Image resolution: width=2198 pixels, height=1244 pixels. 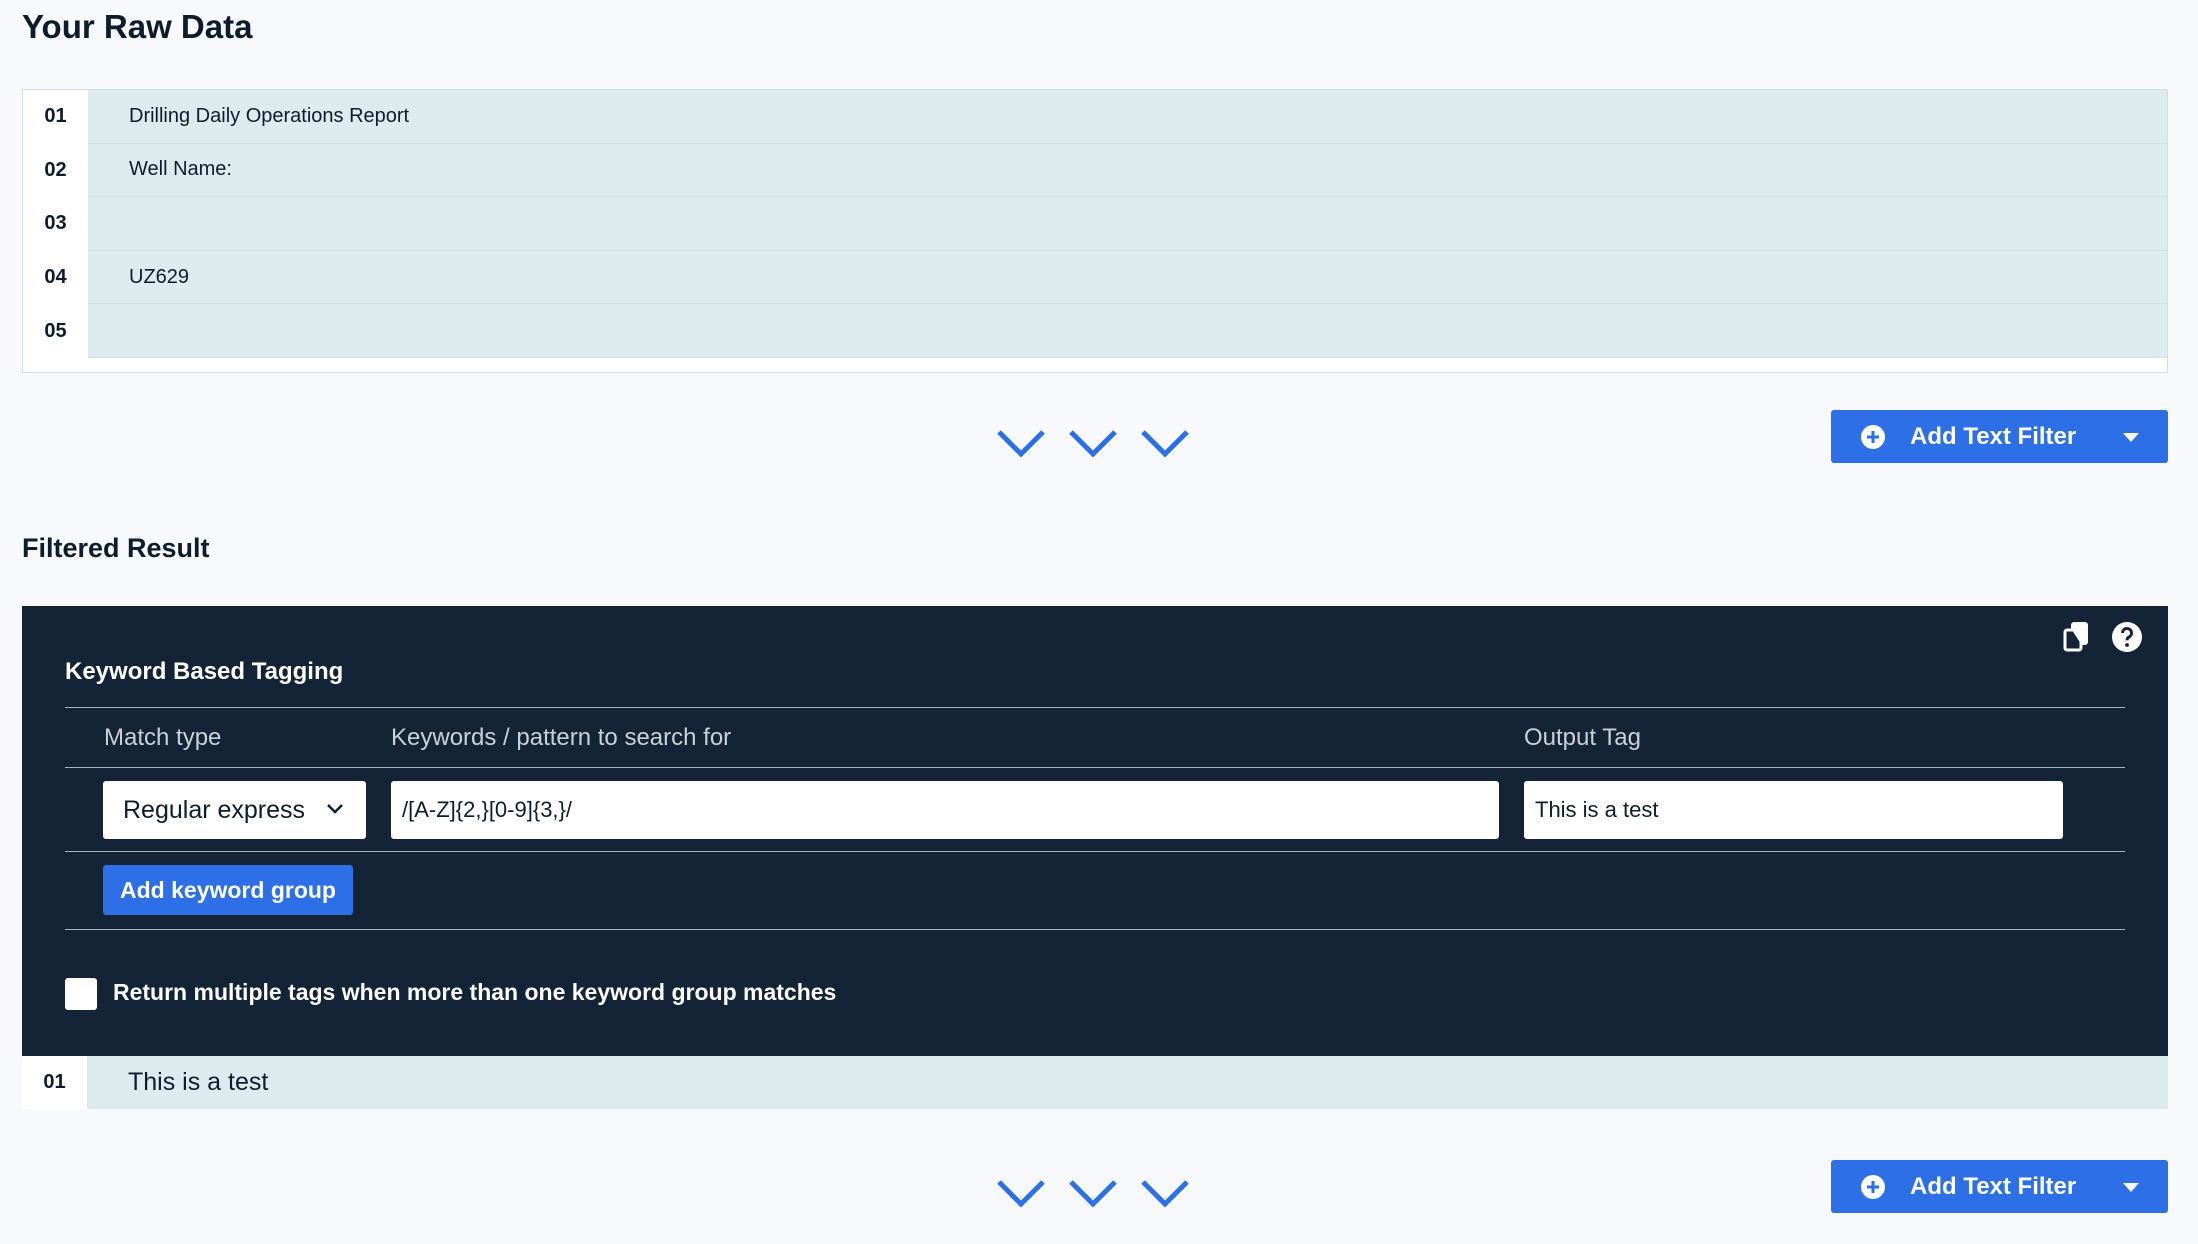 I want to click on panel-title: Keyword Based Tagging, so click(x=204, y=671).